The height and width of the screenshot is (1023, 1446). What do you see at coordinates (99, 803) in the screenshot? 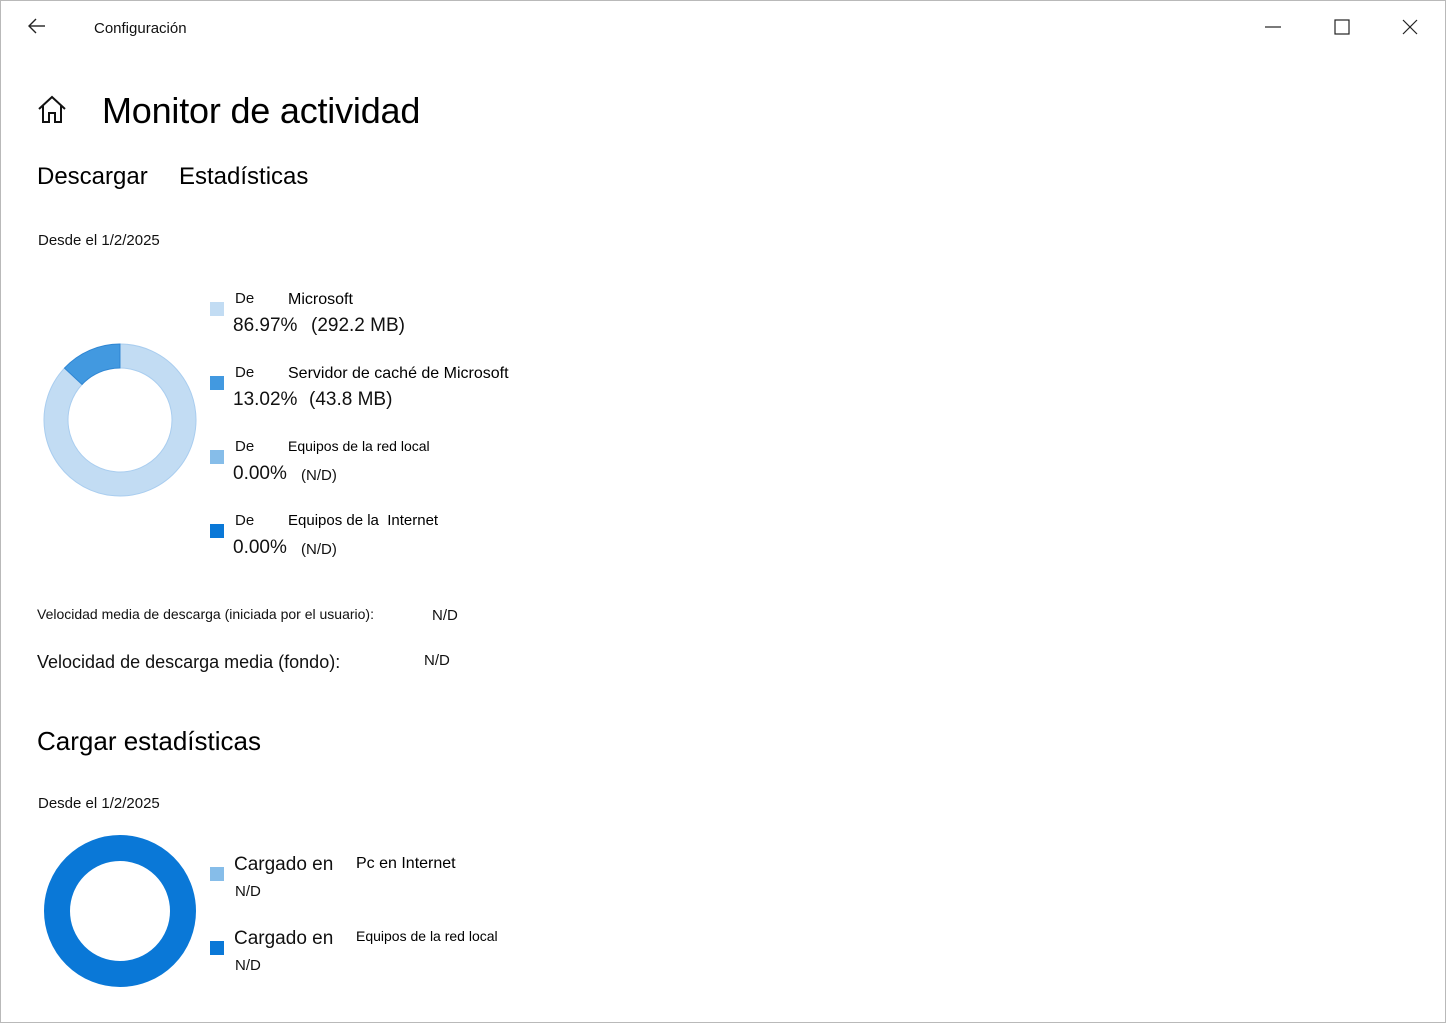
I see `upload-since-label: Desde el 1/2/2025` at bounding box center [99, 803].